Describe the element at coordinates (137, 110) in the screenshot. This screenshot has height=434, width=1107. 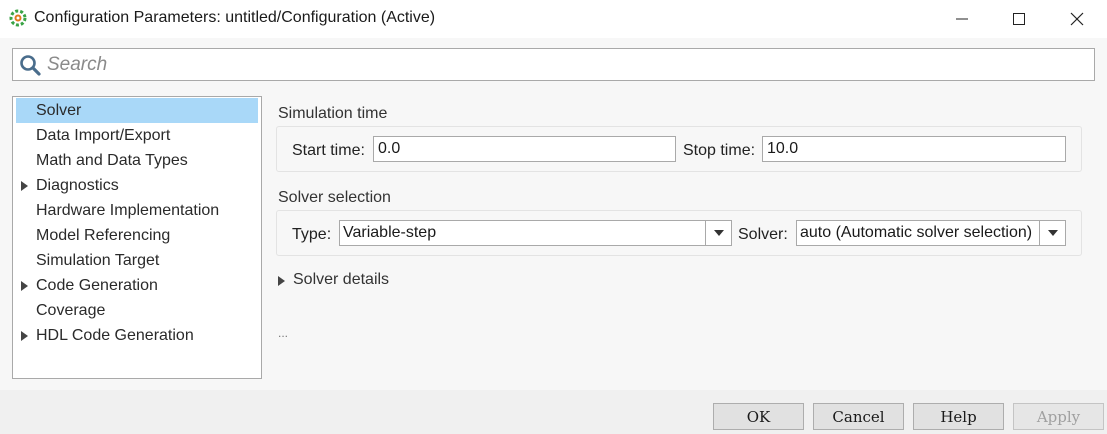
I see `tree-item-solver: Solver` at that location.